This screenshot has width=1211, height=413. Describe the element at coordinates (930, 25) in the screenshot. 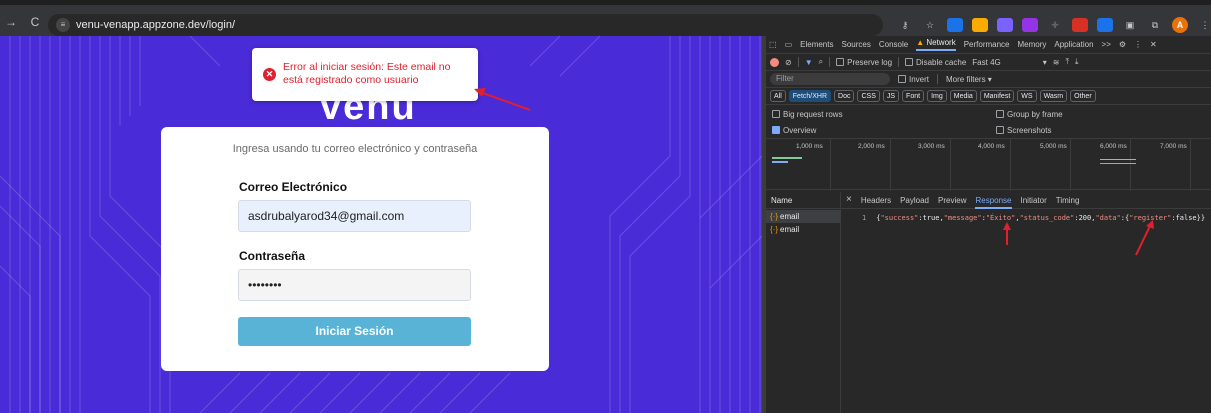

I see `bookmark-star-icon: ☆` at that location.